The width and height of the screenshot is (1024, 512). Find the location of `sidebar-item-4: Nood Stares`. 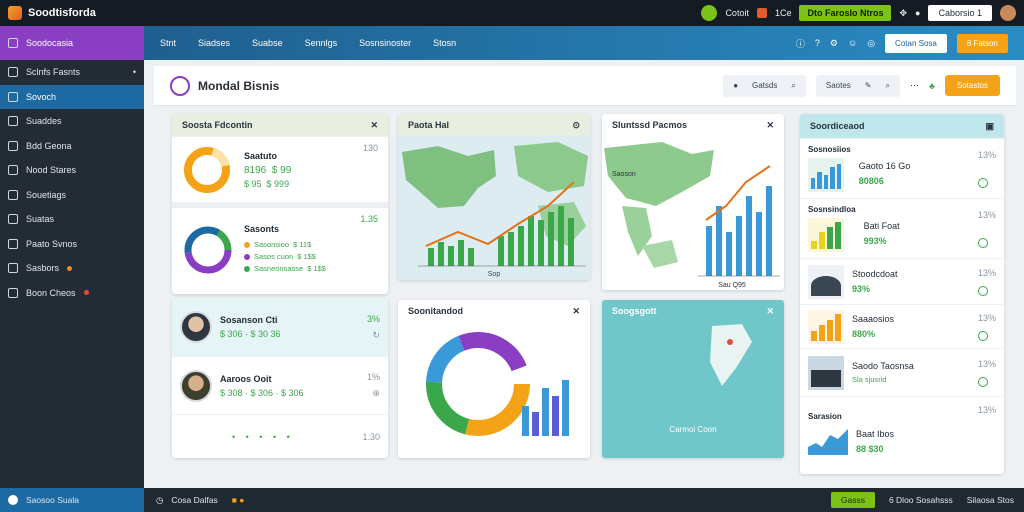

sidebar-item-4: Nood Stares is located at coordinates (72, 170).